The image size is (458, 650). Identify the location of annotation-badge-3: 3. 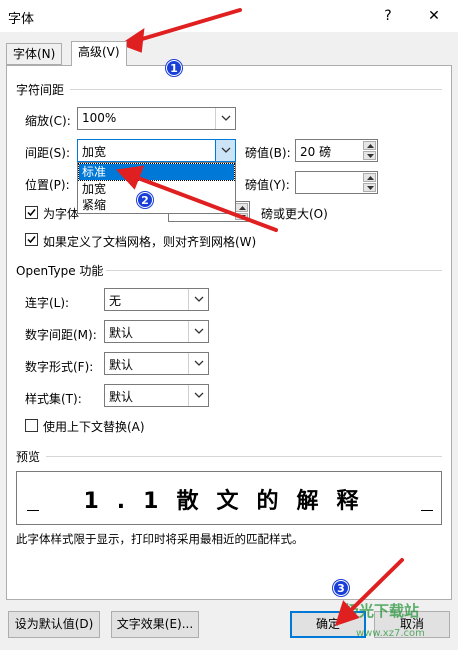
(341, 588).